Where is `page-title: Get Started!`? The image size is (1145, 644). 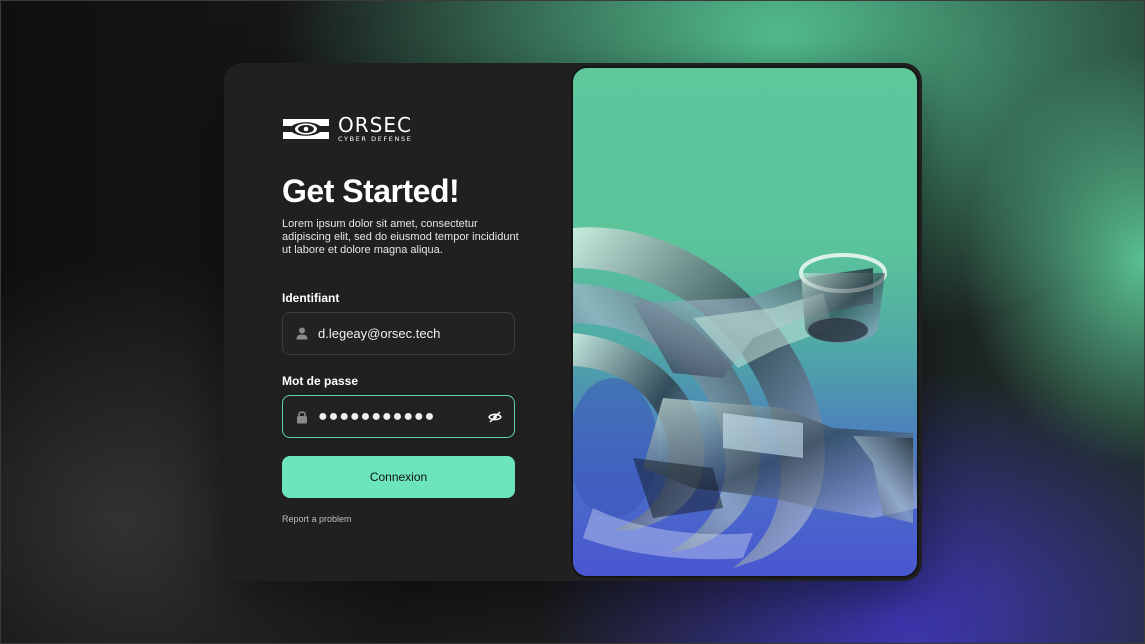
page-title: Get Started! is located at coordinates (371, 191).